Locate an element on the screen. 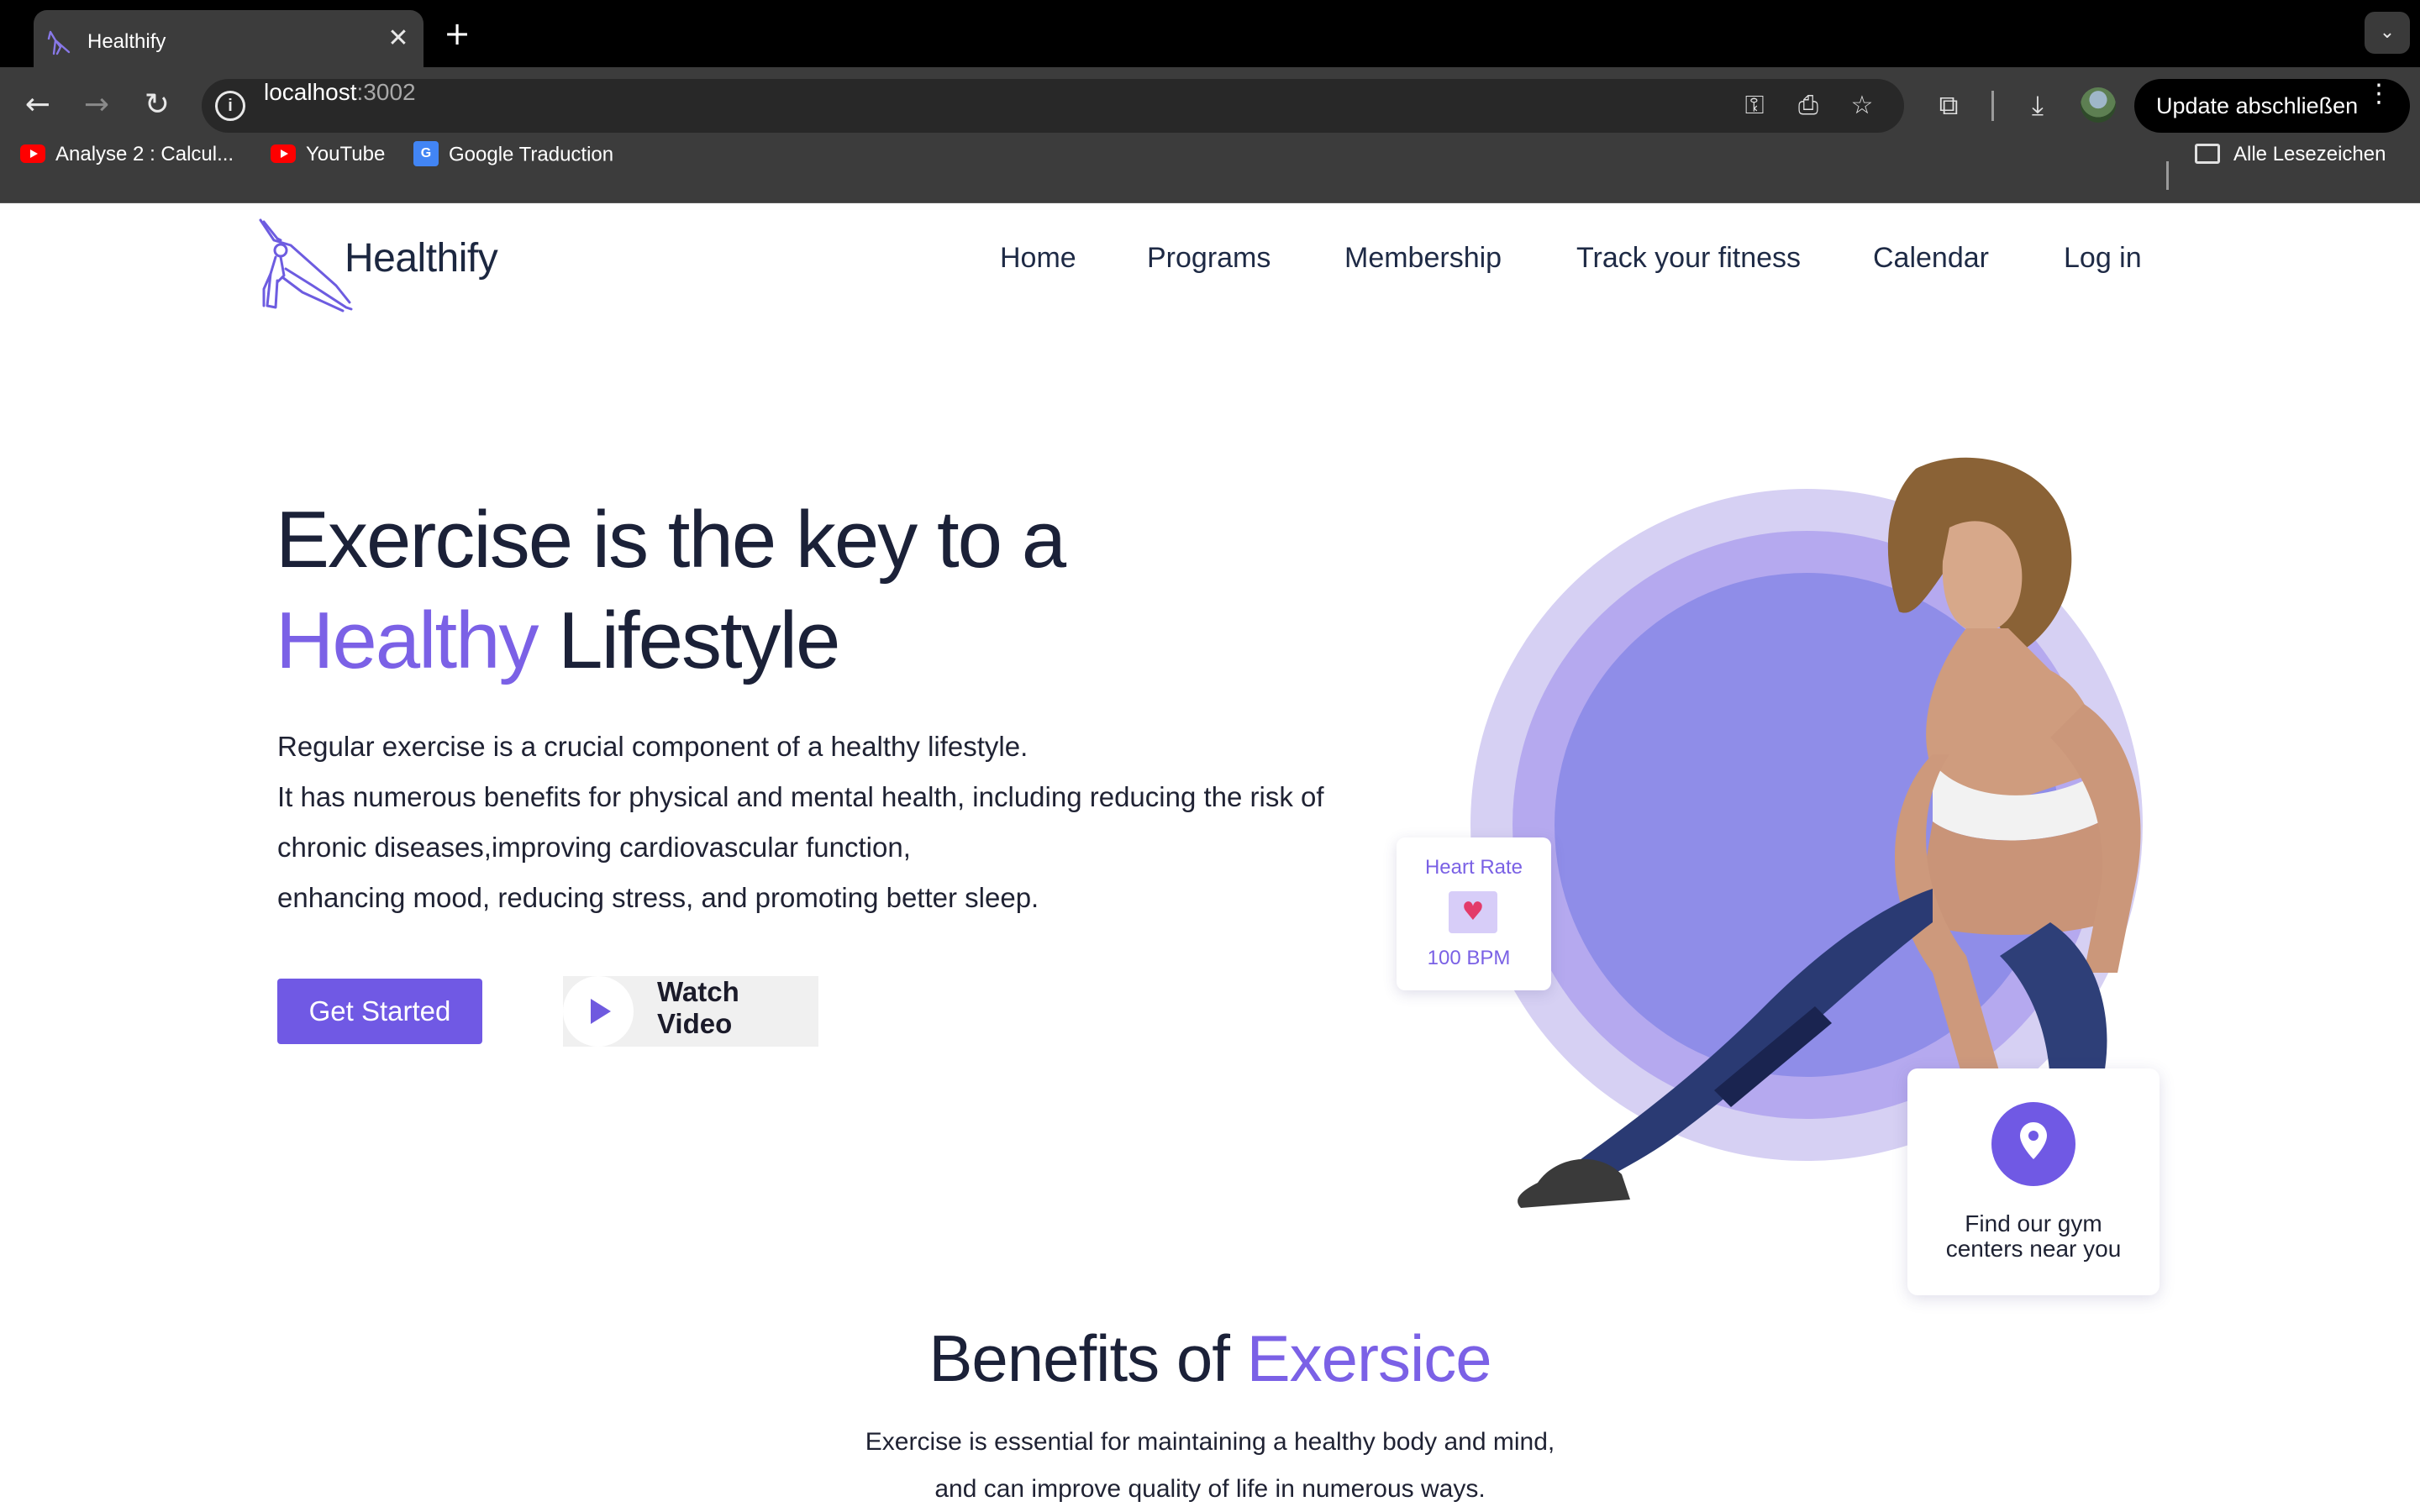  heart-rate-card: Heart Rate ♥ 100 BPM is located at coordinates (1474, 913).